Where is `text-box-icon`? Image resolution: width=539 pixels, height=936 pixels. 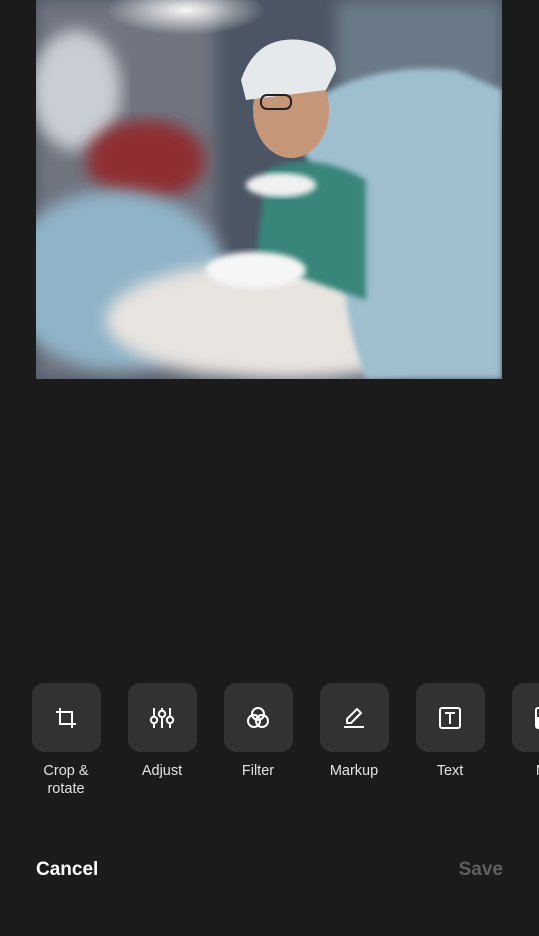
text-box-icon is located at coordinates (450, 717).